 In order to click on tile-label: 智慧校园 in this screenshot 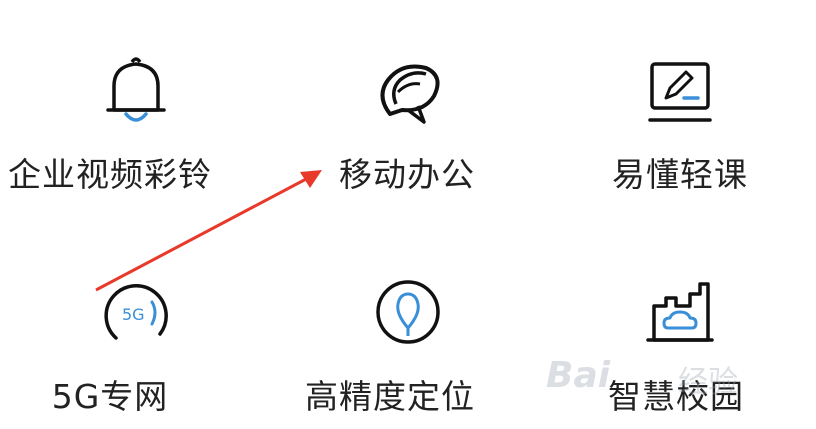, I will do `click(676, 396)`.